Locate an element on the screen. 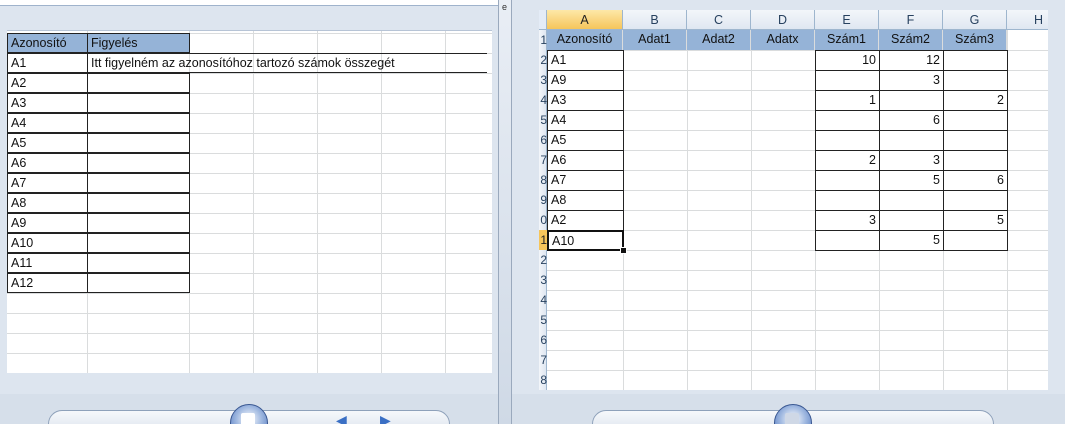  left-back-arrow-icon: ◀ is located at coordinates (341, 418).